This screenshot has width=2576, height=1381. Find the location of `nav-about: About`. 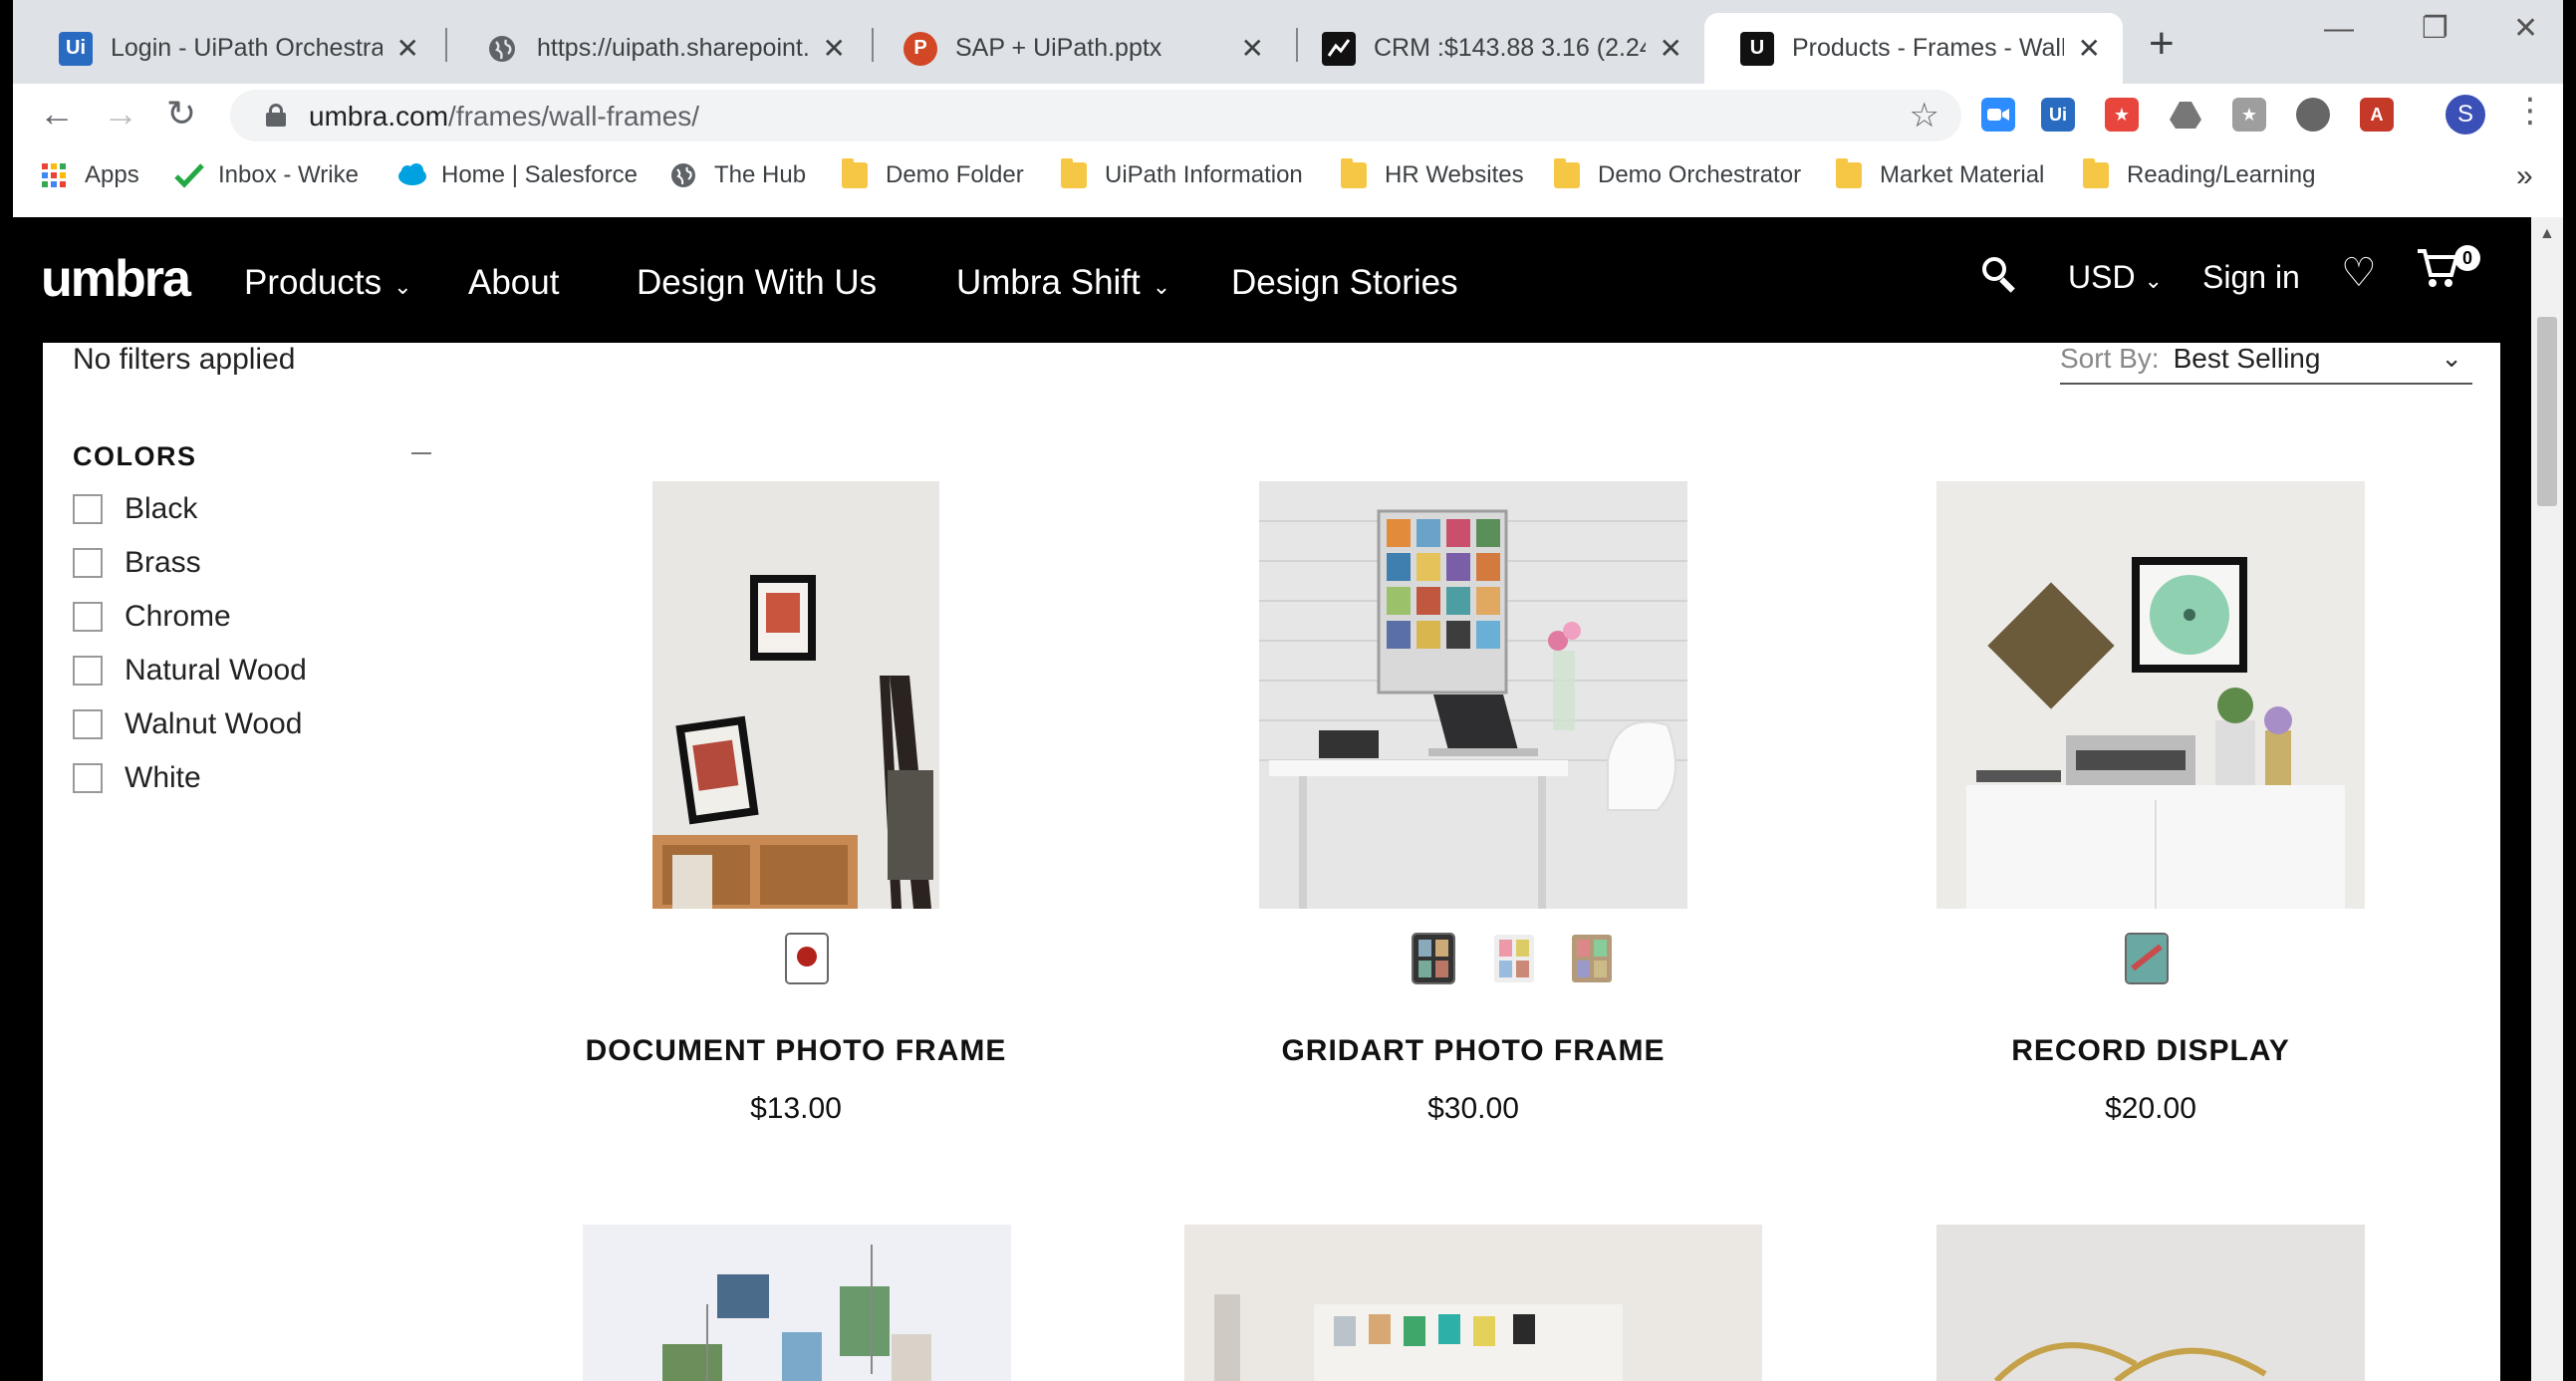

nav-about: About is located at coordinates (513, 283).